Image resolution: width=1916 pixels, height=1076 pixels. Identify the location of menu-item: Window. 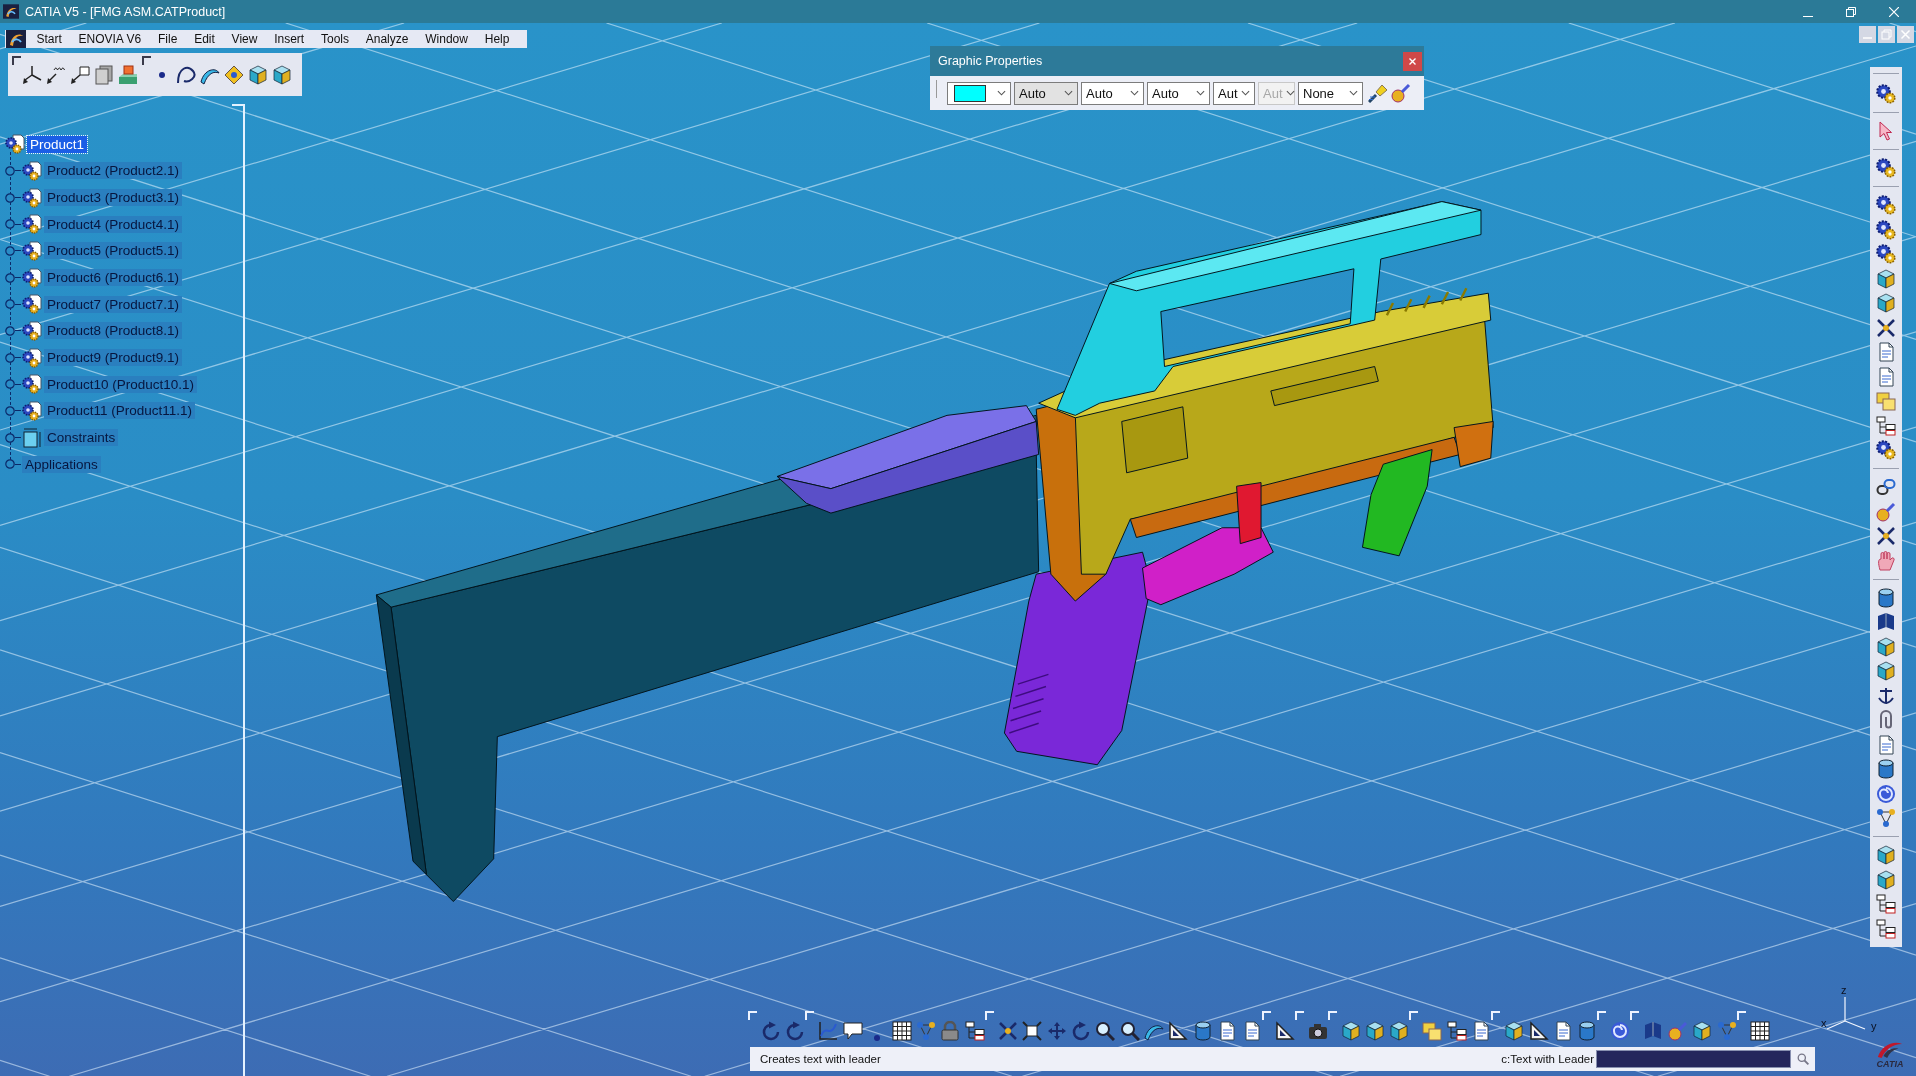
(446, 39).